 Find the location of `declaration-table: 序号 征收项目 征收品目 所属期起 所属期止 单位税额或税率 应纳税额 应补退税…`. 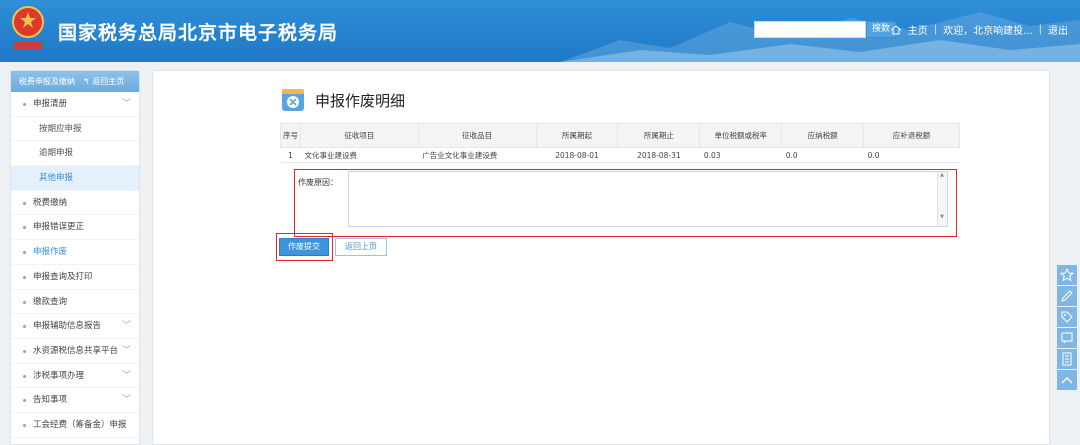

declaration-table: 序号 征收项目 征收品目 所属期起 所属期止 单位税额或税率 应纳税额 应补退税… is located at coordinates (620, 143).